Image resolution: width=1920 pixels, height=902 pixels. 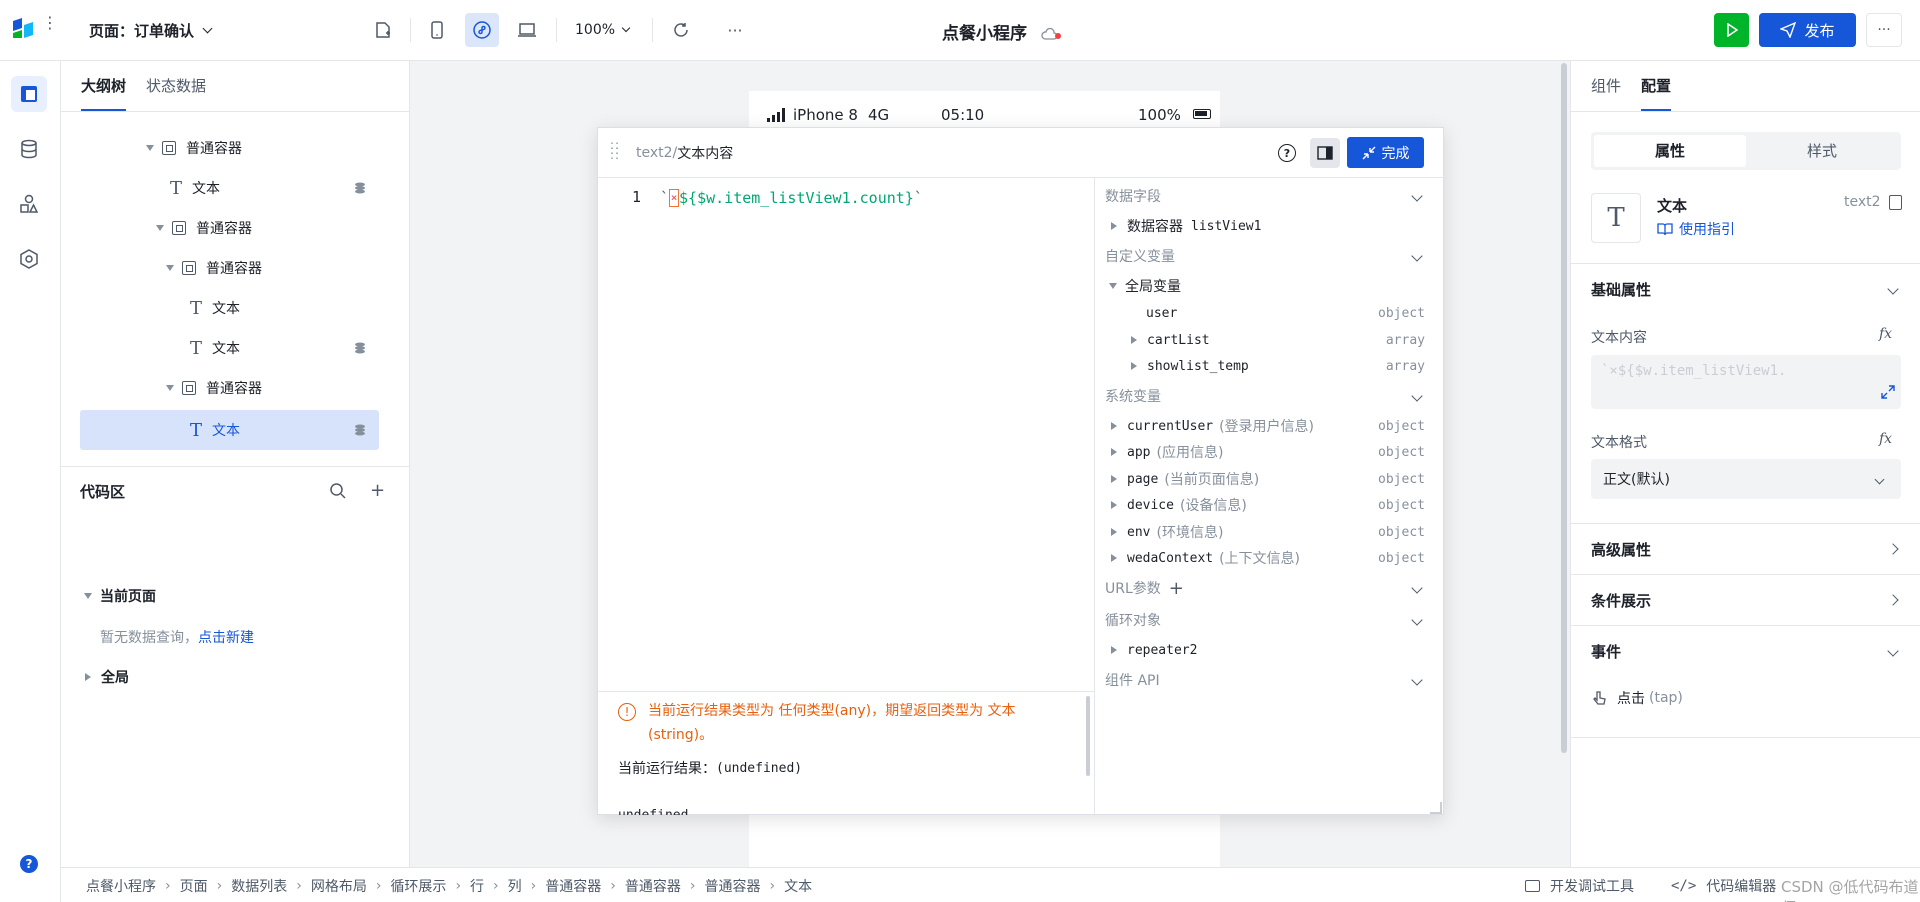 I want to click on event-click-item: 点击 (tap), so click(x=1637, y=698).